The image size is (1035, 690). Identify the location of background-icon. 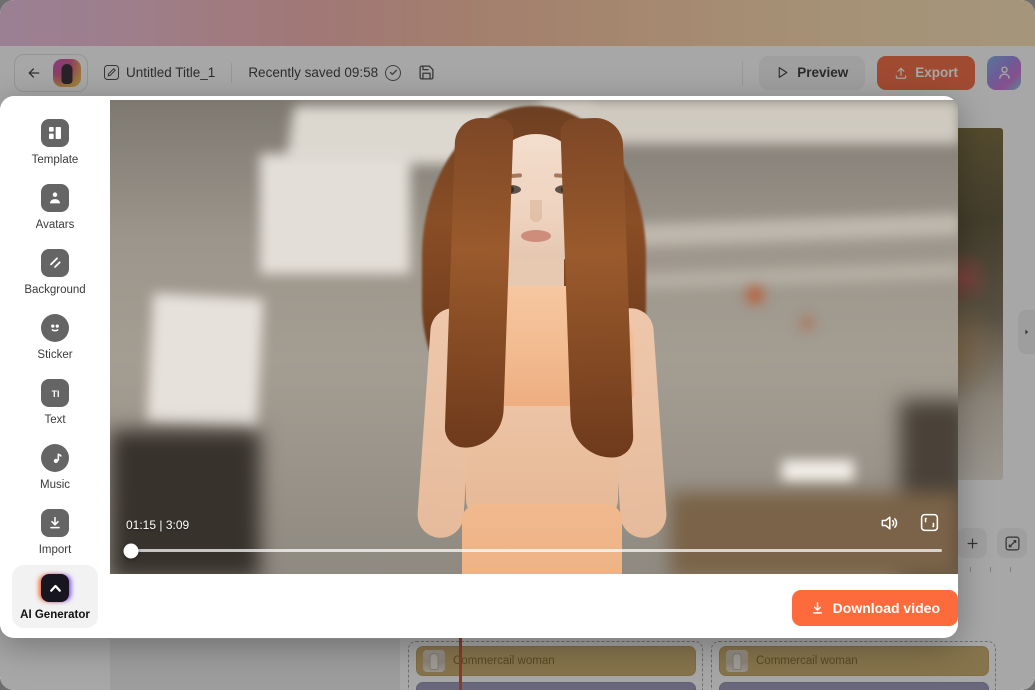
(55, 263).